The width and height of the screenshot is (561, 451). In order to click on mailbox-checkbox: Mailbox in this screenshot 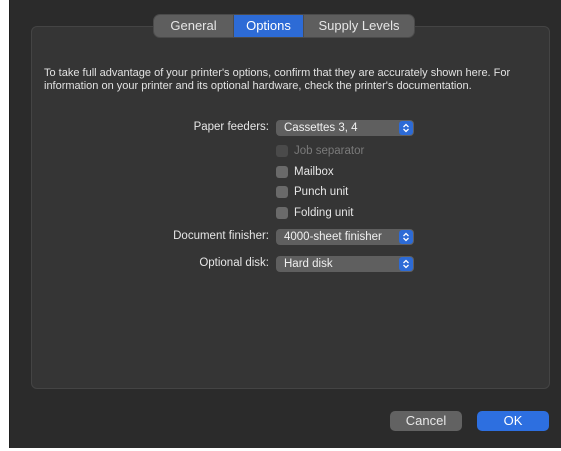, I will do `click(305, 172)`.